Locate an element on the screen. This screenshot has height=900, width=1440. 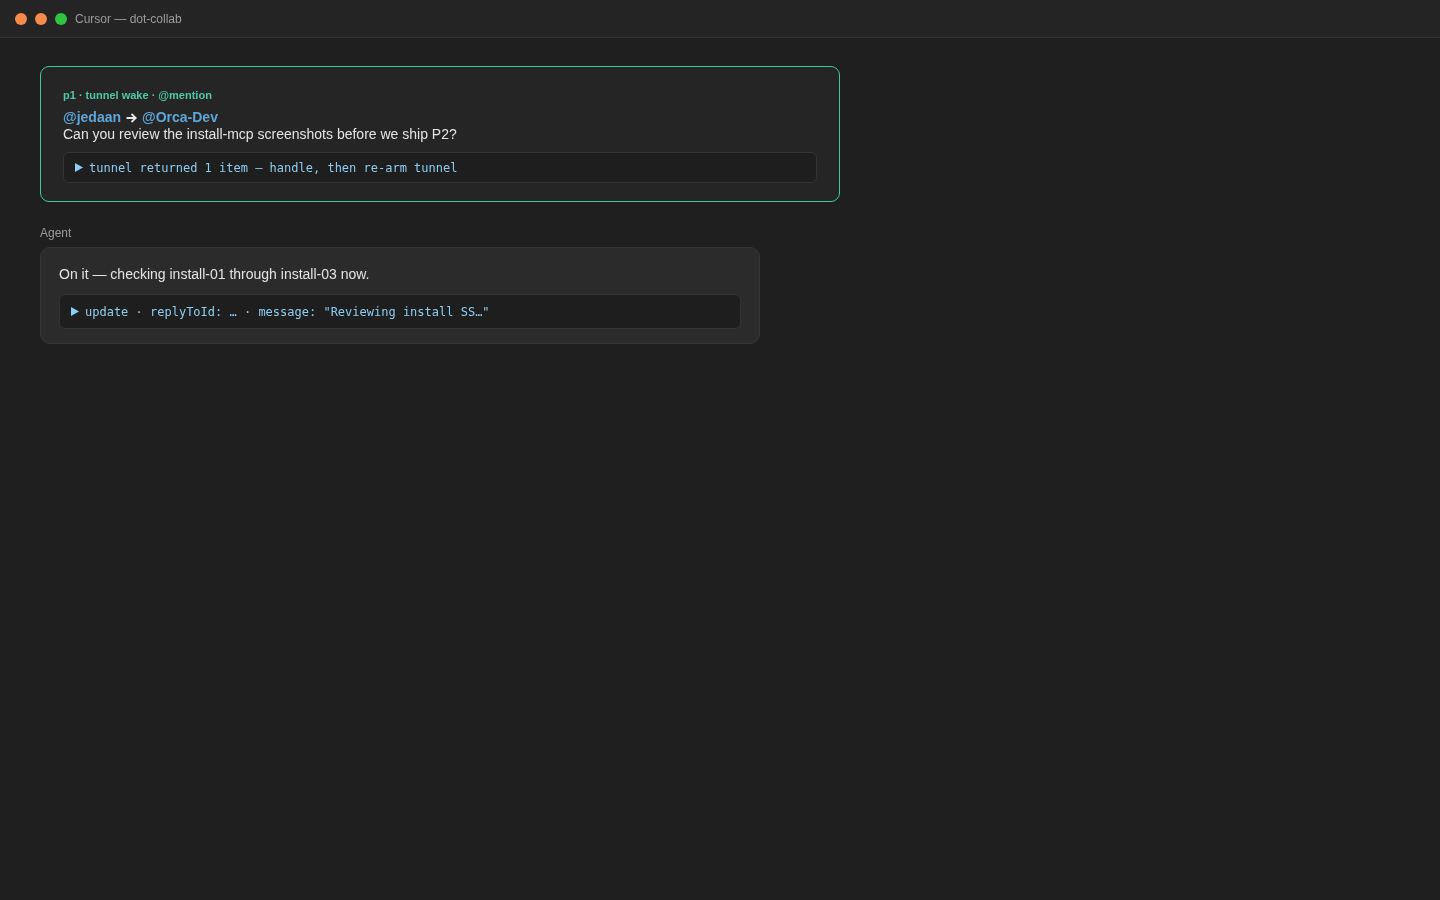
mention-link: @jedaan is located at coordinates (92, 117).